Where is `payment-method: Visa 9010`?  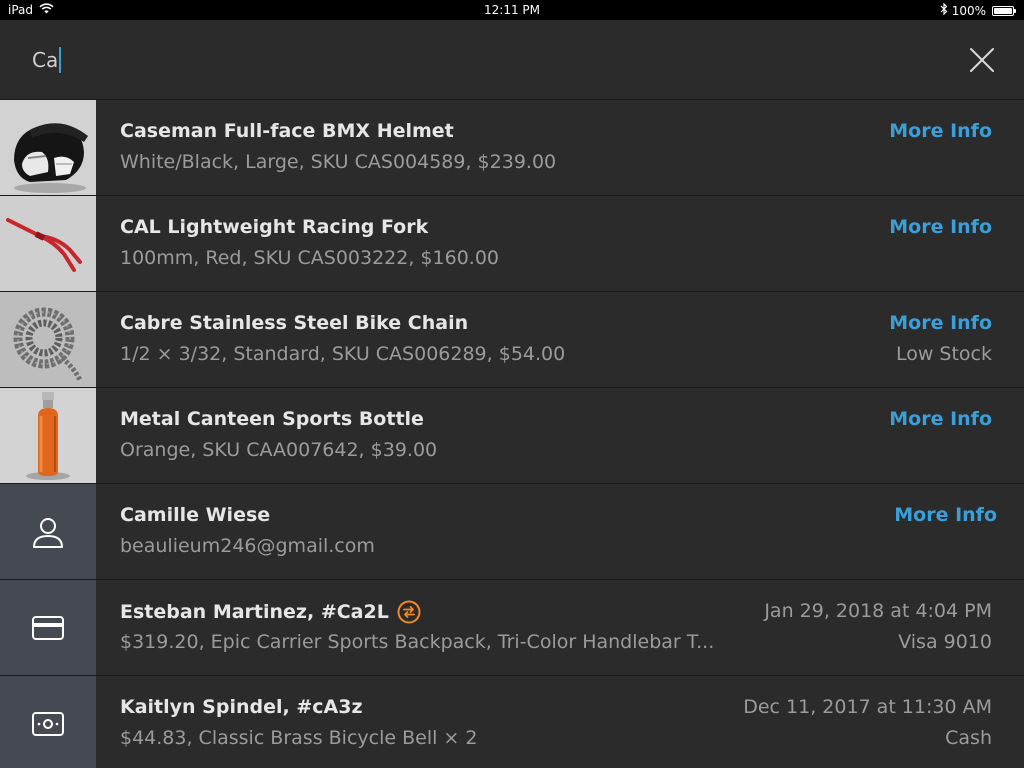 payment-method: Visa 9010 is located at coordinates (945, 642).